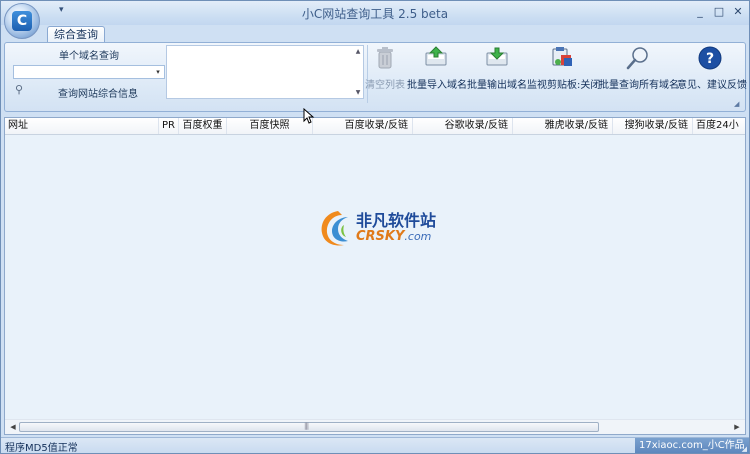  I want to click on watermark-logo: 非凡软件站 CRSKY.com, so click(378, 229).